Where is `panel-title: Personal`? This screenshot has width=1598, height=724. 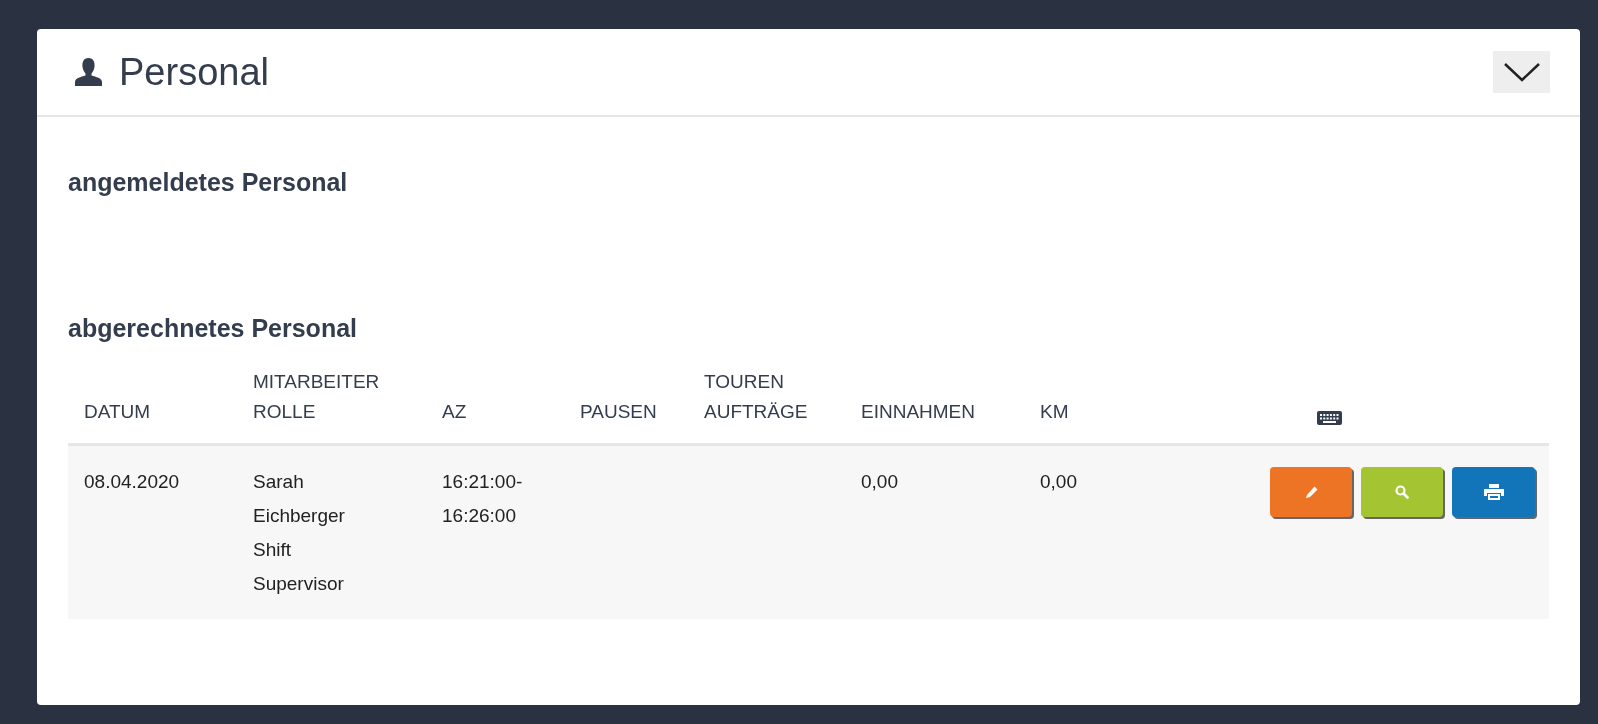 panel-title: Personal is located at coordinates (194, 72).